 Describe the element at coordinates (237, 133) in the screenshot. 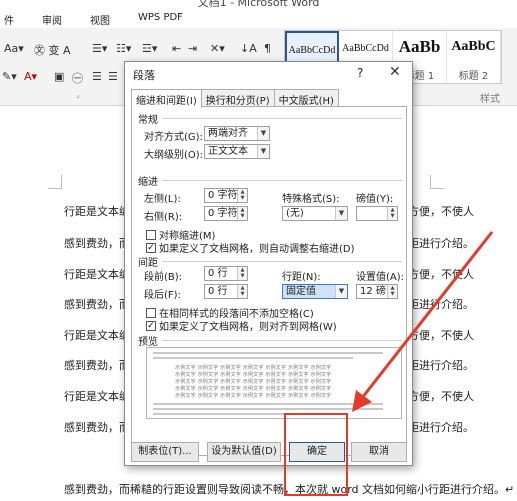

I see `alignment-dropdown: 两端对齐 ▼` at that location.